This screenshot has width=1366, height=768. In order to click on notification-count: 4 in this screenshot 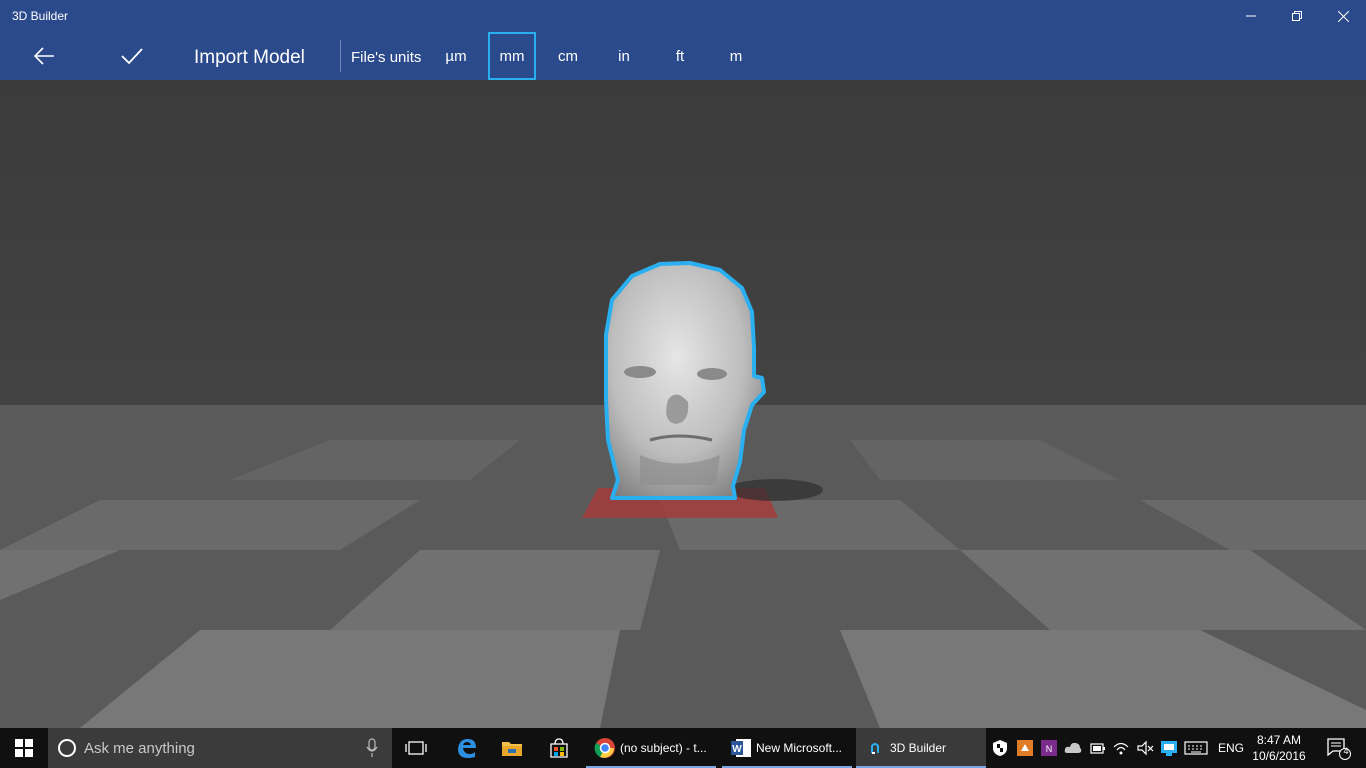, I will do `click(1346, 751)`.